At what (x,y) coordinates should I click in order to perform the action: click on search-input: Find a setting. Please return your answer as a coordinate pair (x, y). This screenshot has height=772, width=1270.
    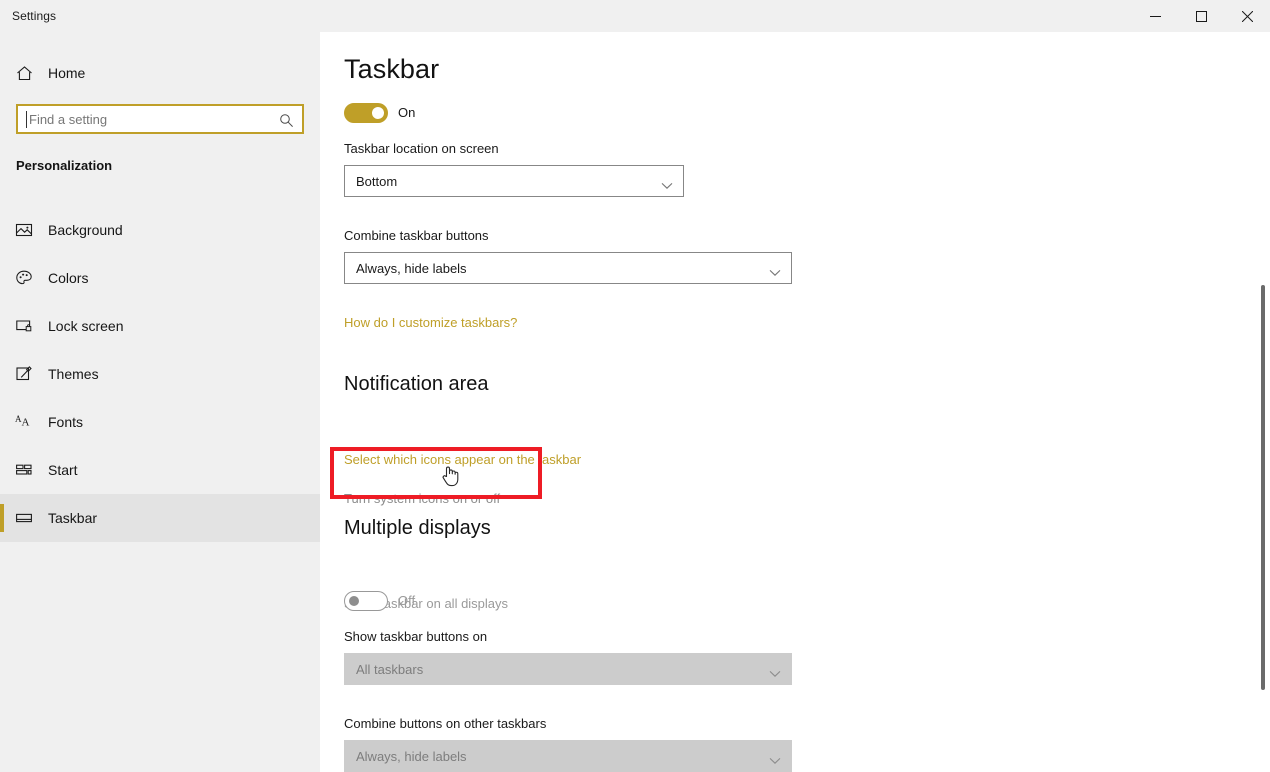
    Looking at the image, I should click on (160, 119).